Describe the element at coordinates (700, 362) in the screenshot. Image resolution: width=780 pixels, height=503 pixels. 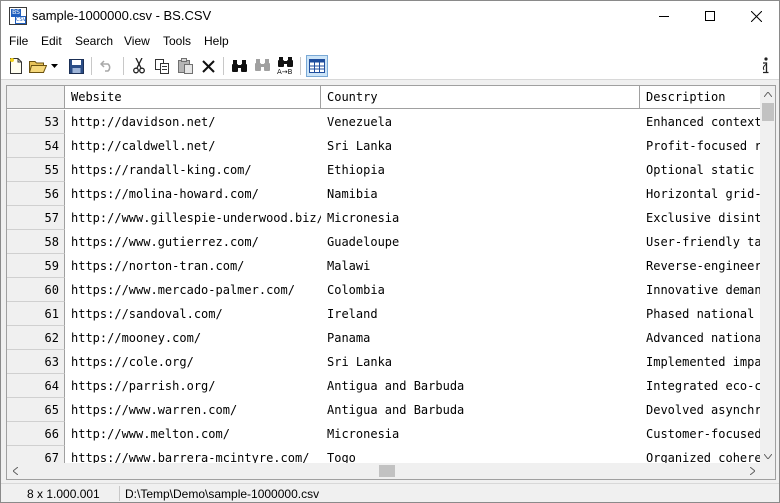
I see `cell-description: Implemented impa` at that location.